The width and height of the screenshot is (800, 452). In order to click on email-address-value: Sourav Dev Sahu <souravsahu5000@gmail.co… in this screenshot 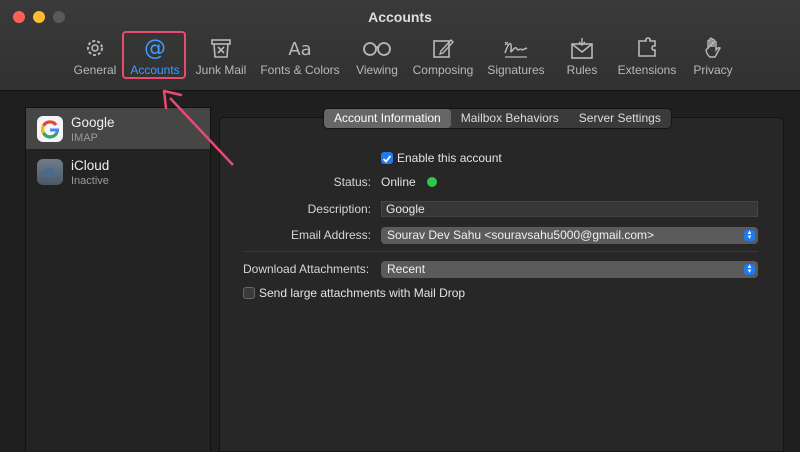, I will do `click(520, 235)`.